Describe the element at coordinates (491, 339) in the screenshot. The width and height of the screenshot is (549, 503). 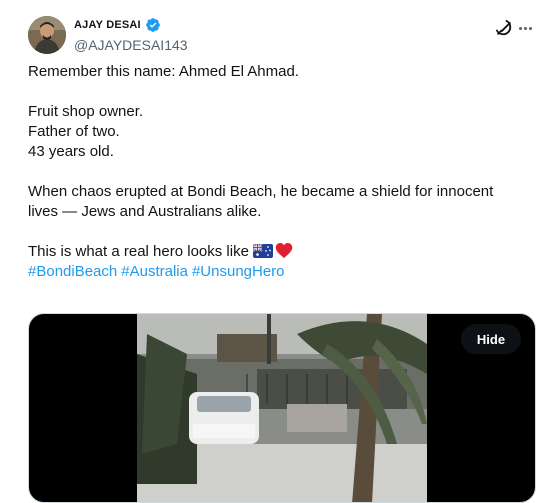
I see `hide-media-button: Hide` at that location.